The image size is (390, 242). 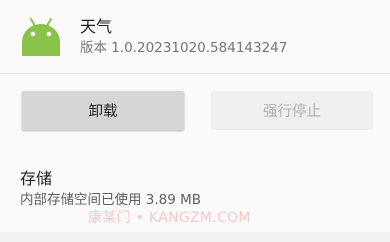 What do you see at coordinates (36, 178) in the screenshot?
I see `storage-title: 存储` at bounding box center [36, 178].